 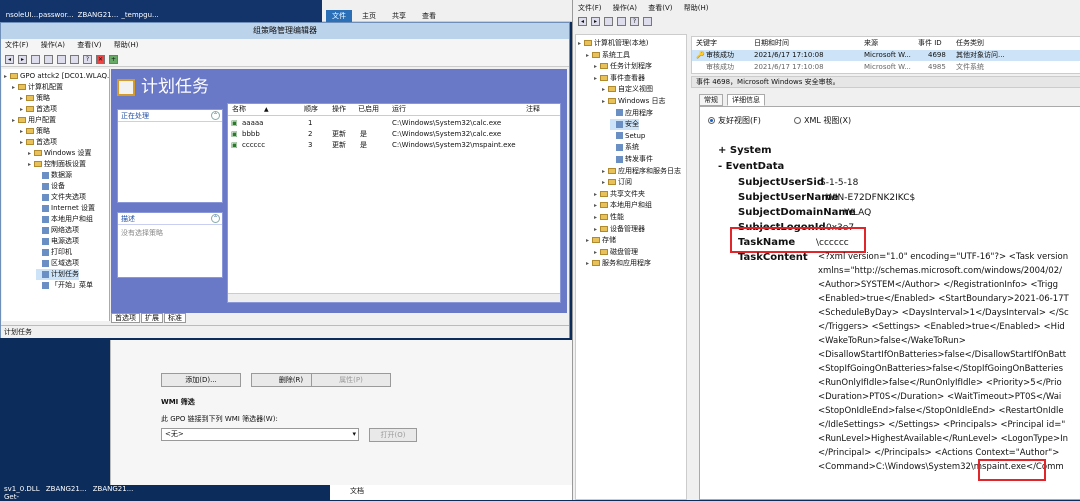 What do you see at coordinates (619, 229) in the screenshot?
I see `cm-tree-item: ▸ 设备管理器` at bounding box center [619, 229].